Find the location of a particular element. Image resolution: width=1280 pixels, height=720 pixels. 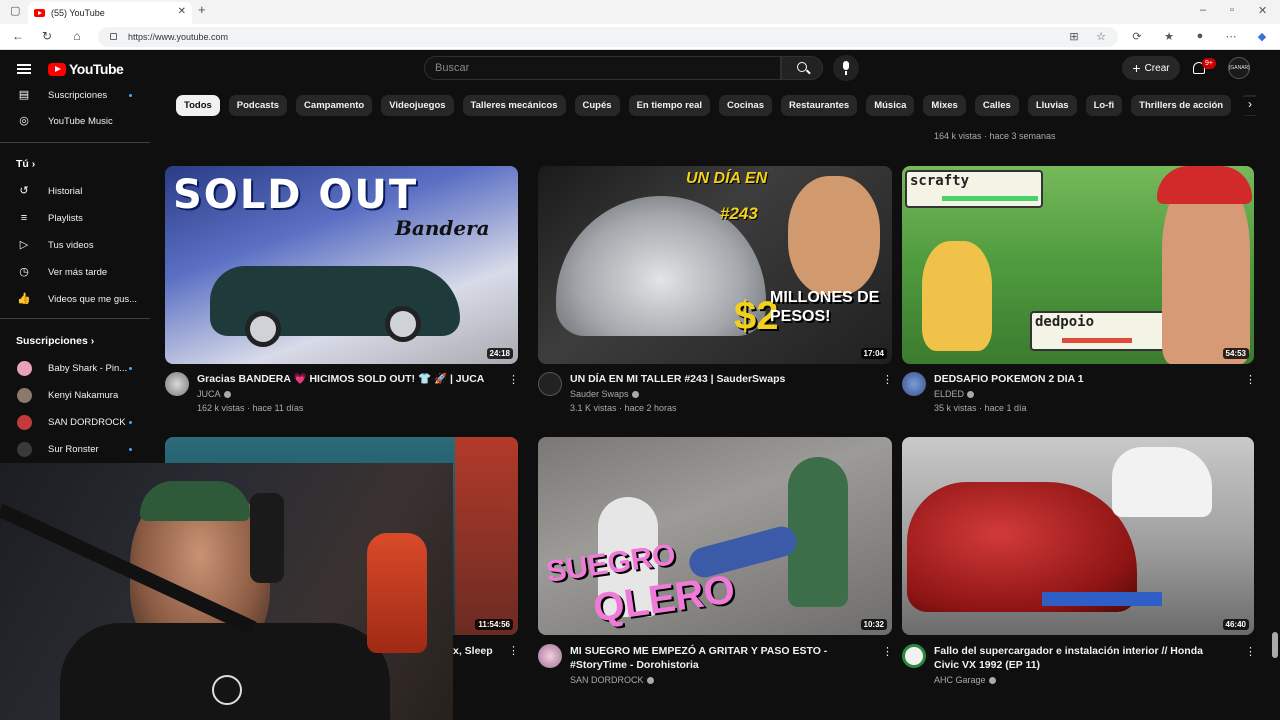

streamer-body-shape is located at coordinates (225, 671).